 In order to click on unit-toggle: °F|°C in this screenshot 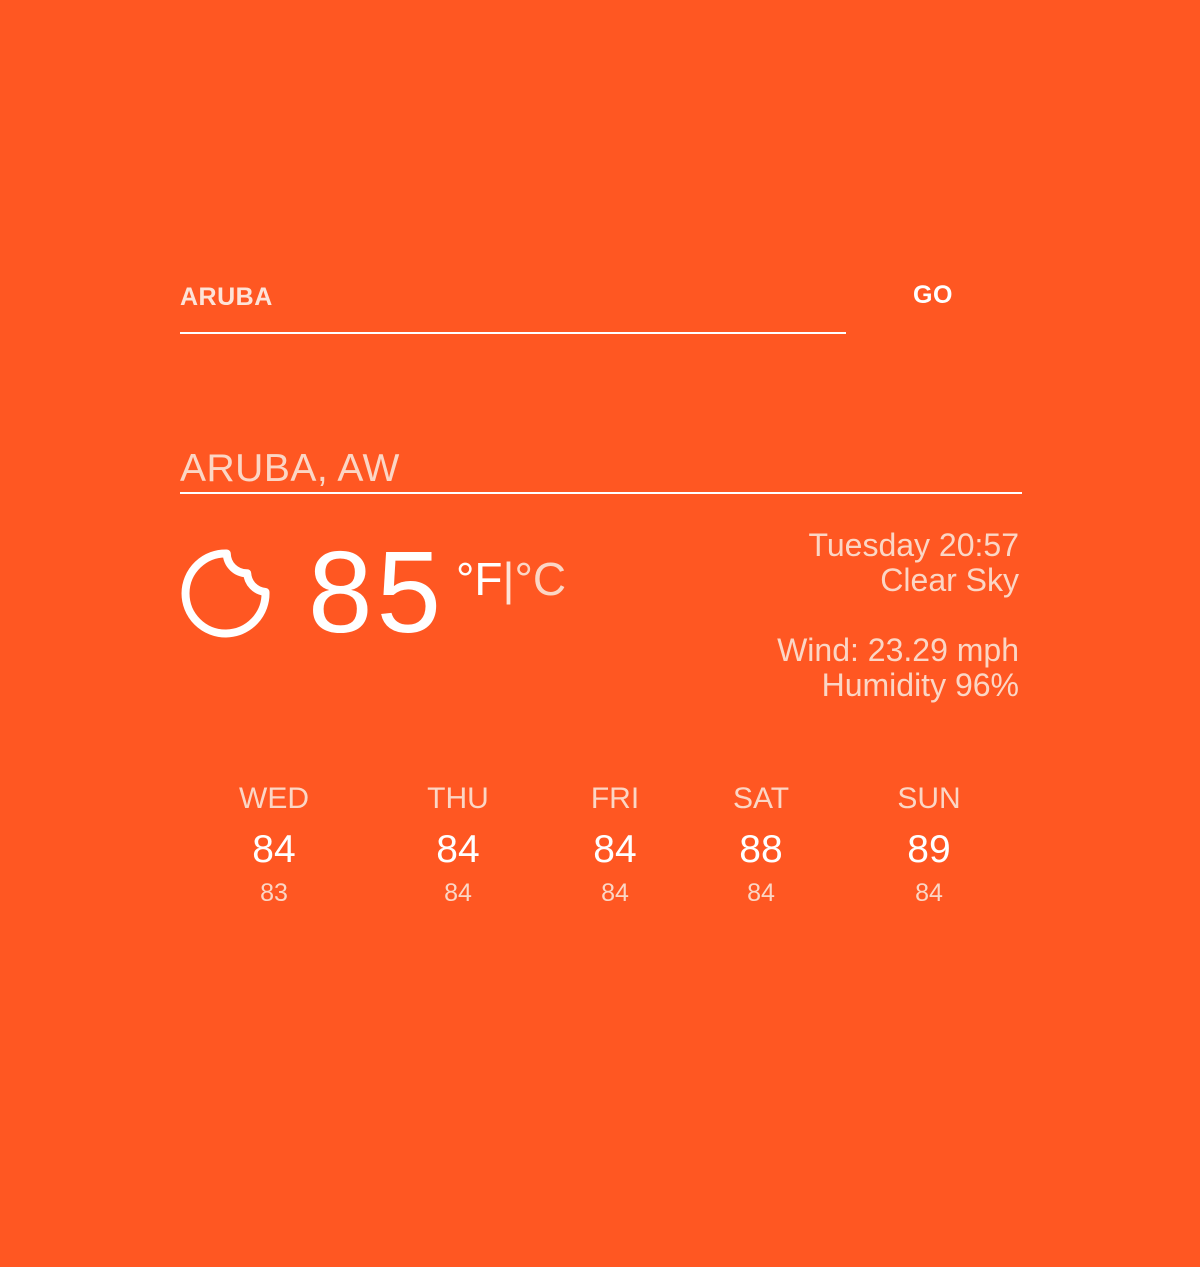, I will do `click(511, 579)`.